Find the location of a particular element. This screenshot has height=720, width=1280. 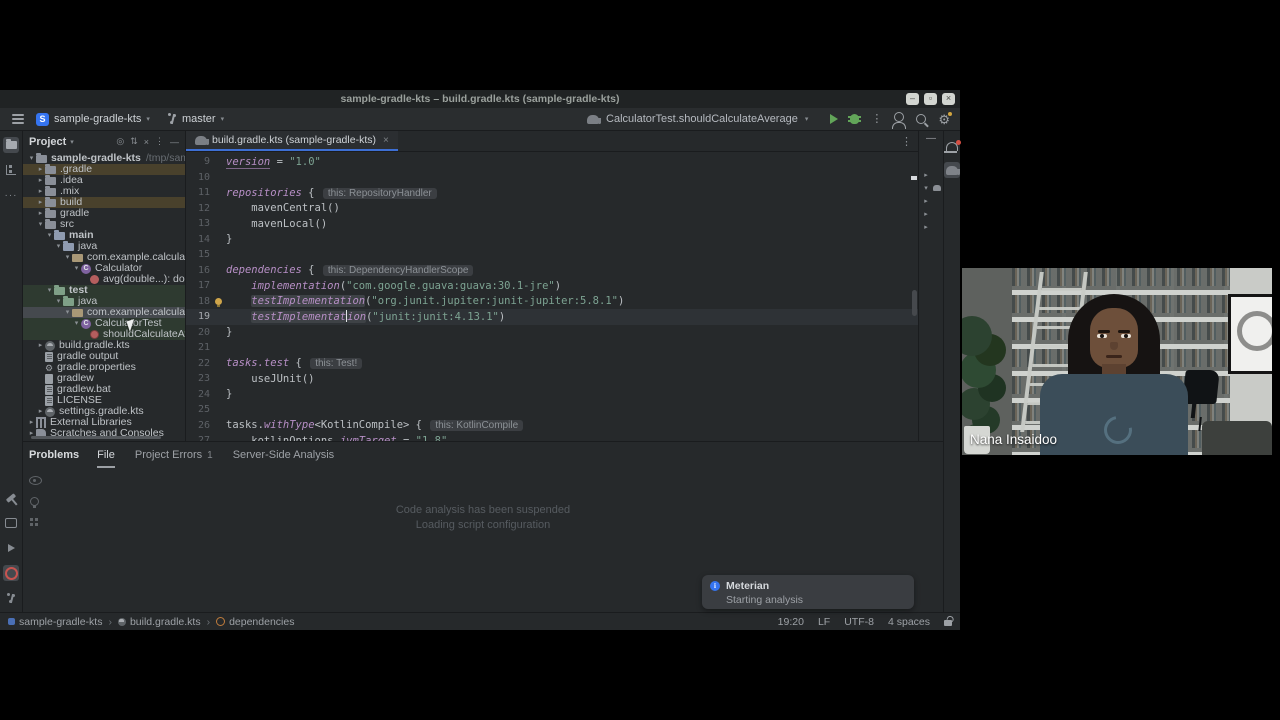

scrollbar-thumb is located at coordinates (914, 303).